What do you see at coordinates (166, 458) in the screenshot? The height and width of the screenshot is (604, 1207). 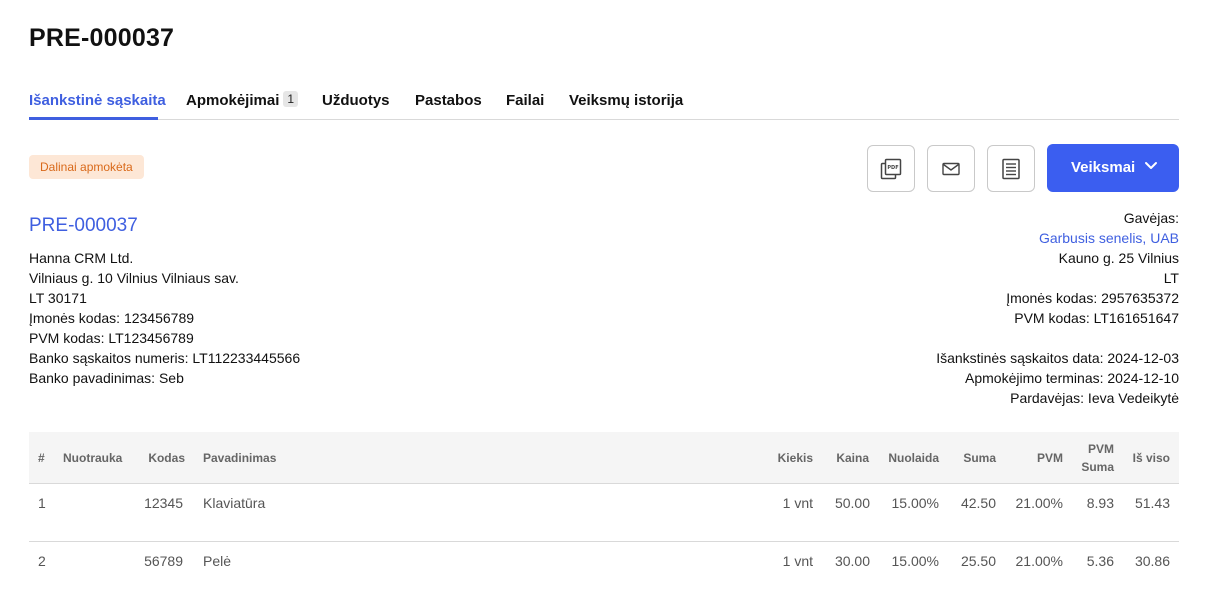 I see `col-code: Kodas` at bounding box center [166, 458].